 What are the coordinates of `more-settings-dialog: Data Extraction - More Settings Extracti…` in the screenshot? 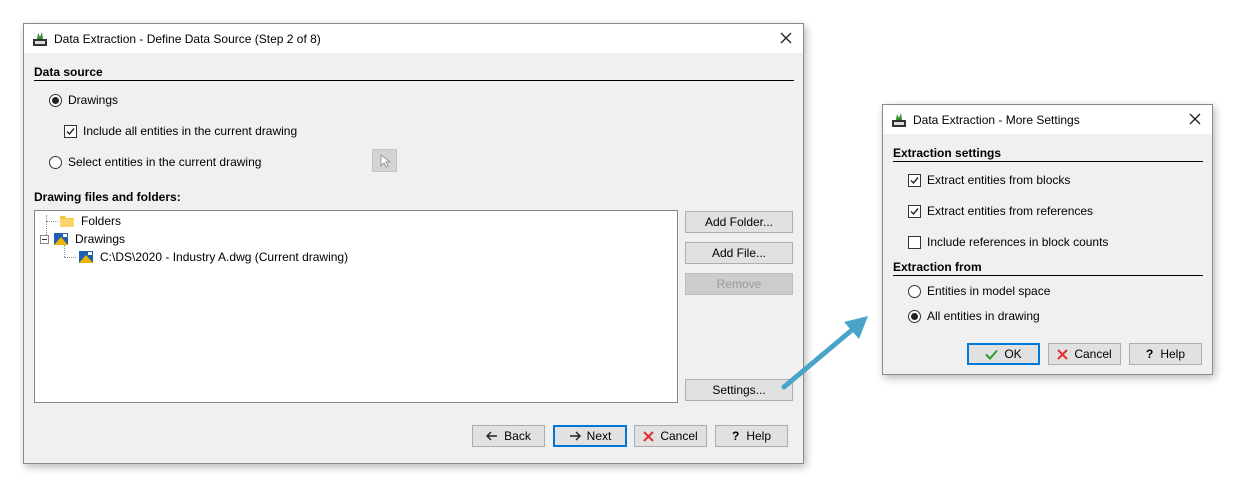 It's located at (1047, 239).